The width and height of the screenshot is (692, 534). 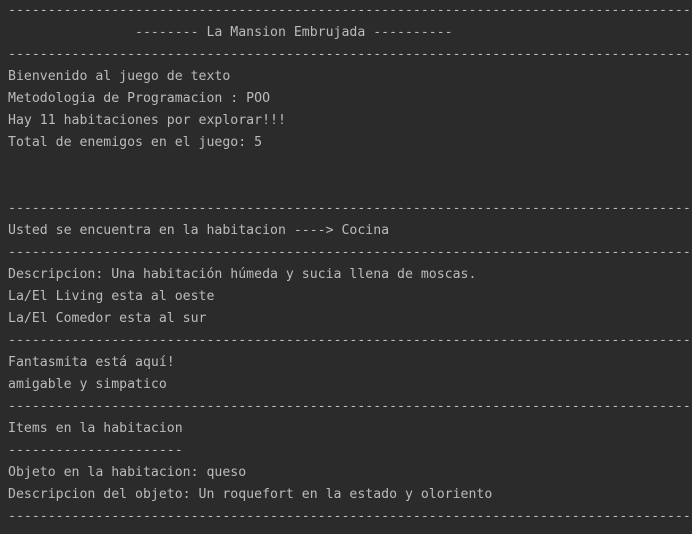 I want to click on items-underline: ----------------------, so click(x=95, y=450).